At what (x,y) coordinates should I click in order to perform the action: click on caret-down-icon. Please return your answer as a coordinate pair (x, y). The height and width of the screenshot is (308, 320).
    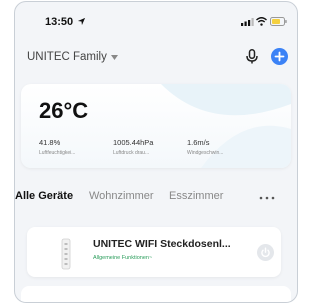
    Looking at the image, I should click on (114, 57).